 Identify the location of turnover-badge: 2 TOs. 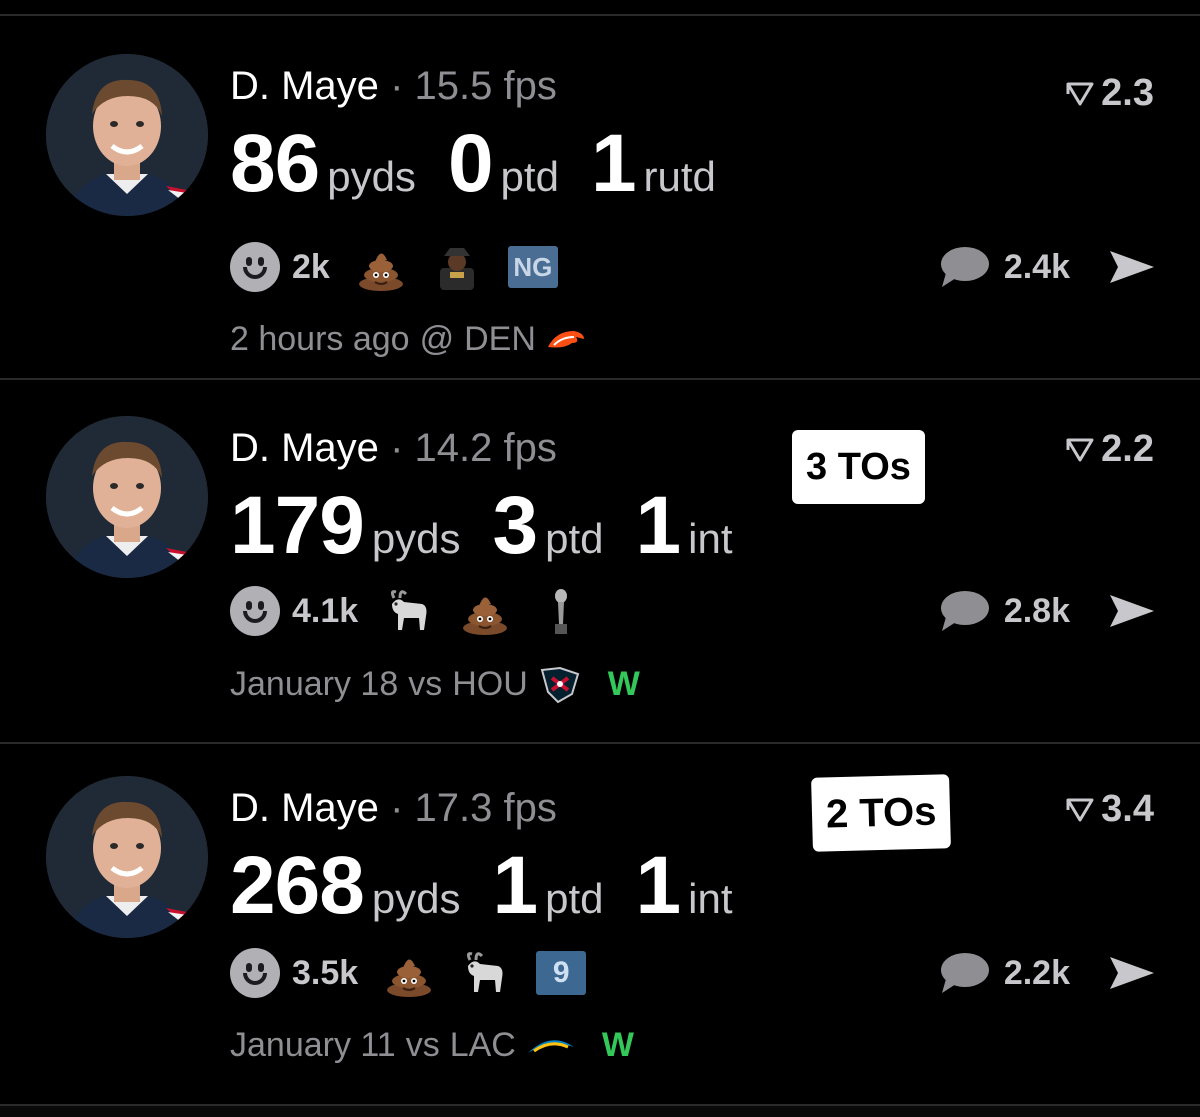
(881, 813).